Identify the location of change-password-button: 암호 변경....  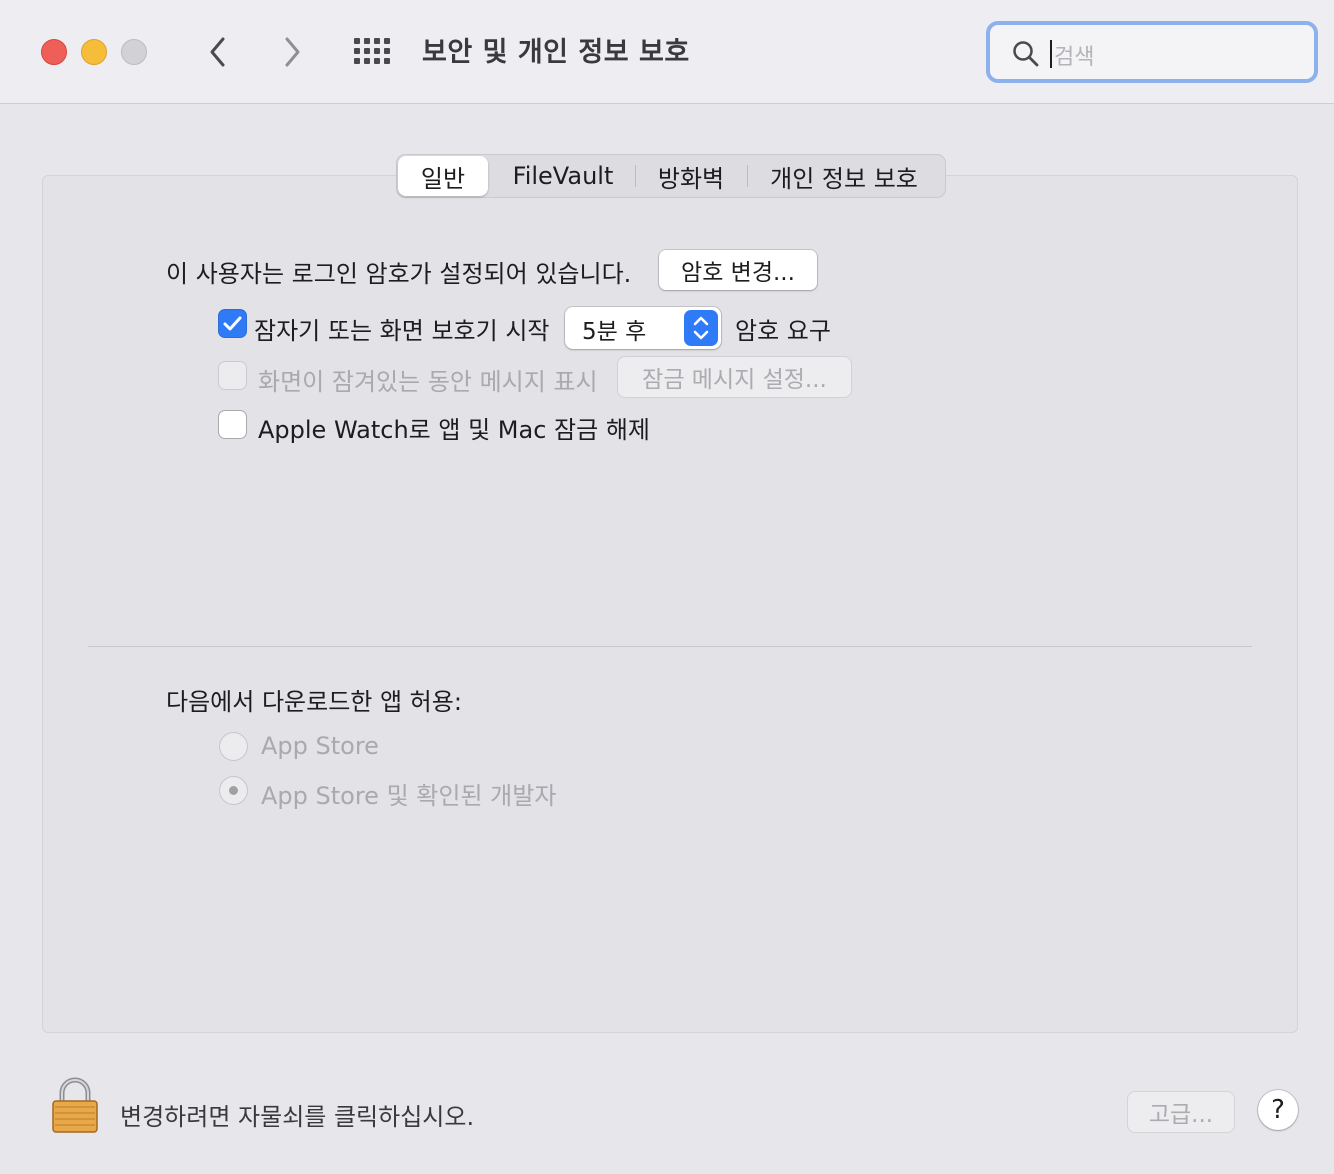
(738, 270).